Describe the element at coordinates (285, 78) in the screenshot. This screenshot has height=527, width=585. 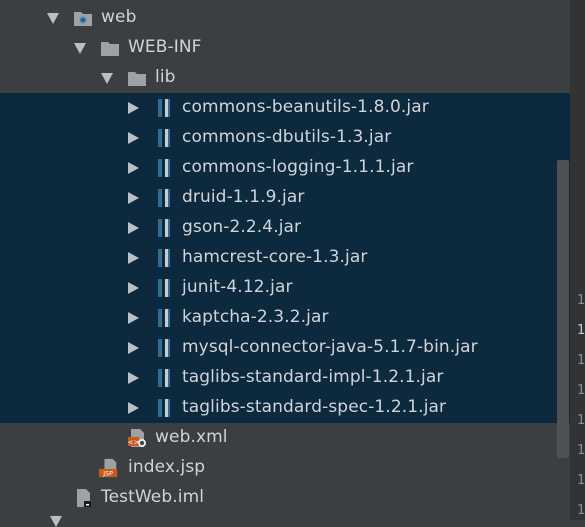
I see `tree-node-lib: lib` at that location.